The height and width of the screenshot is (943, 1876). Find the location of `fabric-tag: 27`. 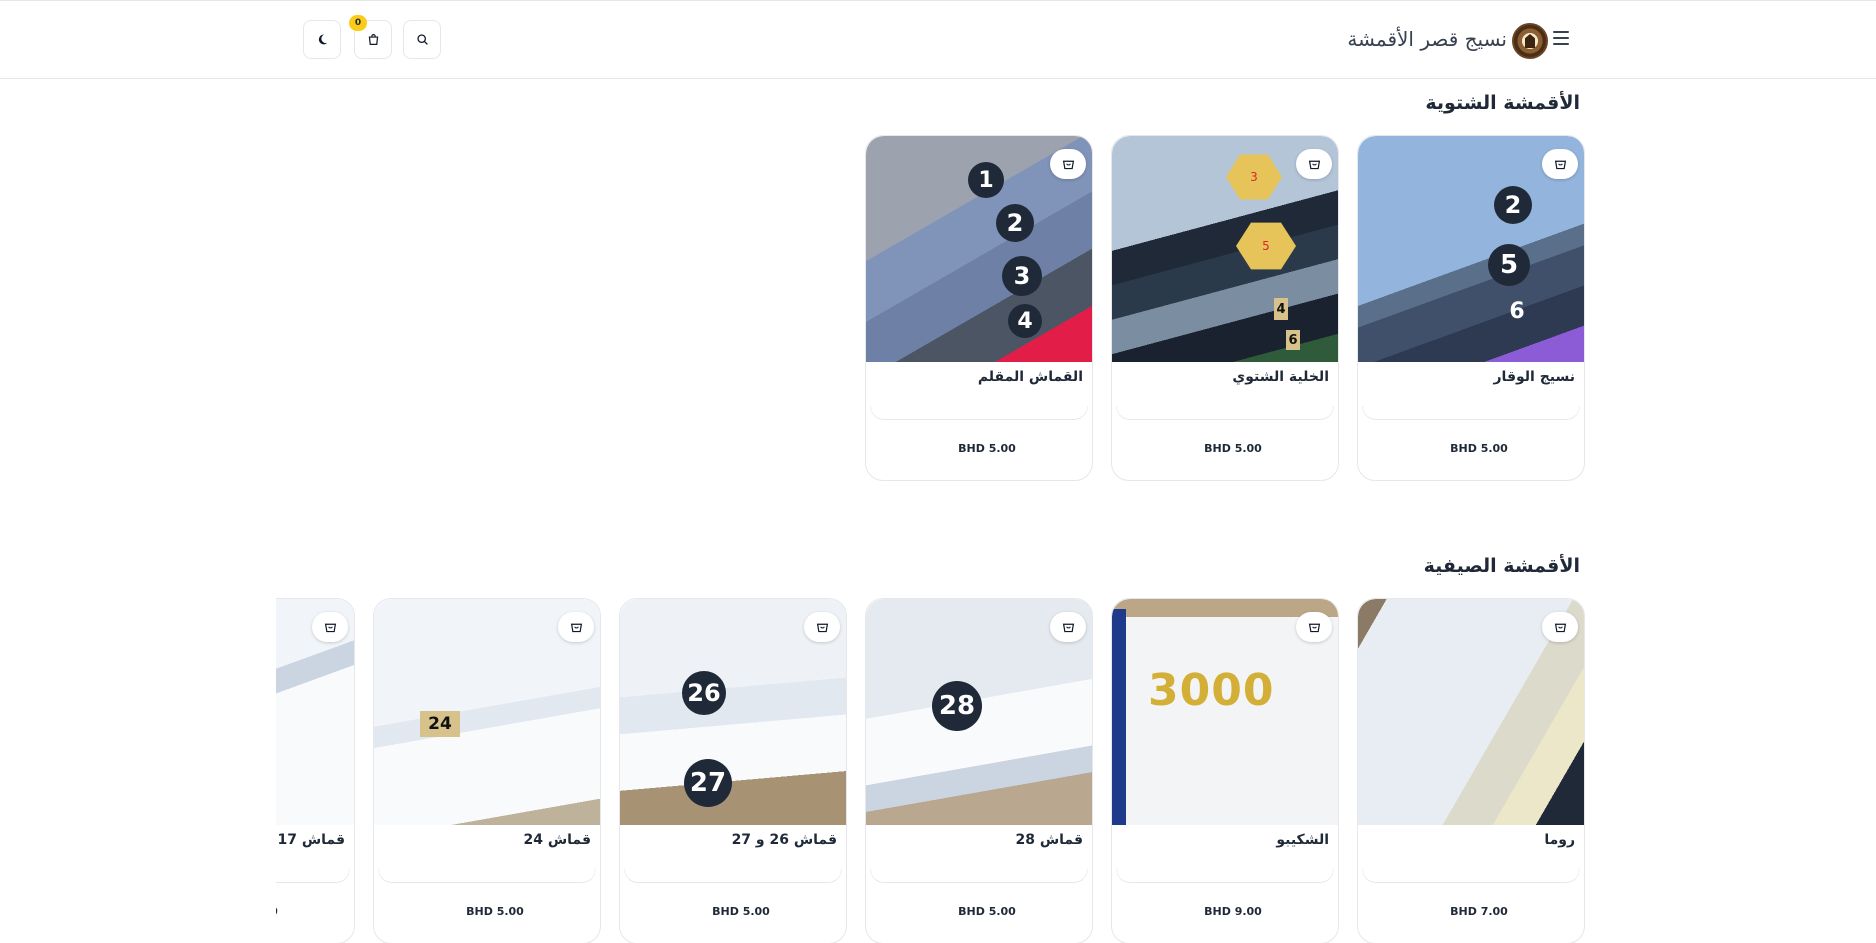

fabric-tag: 27 is located at coordinates (708, 783).